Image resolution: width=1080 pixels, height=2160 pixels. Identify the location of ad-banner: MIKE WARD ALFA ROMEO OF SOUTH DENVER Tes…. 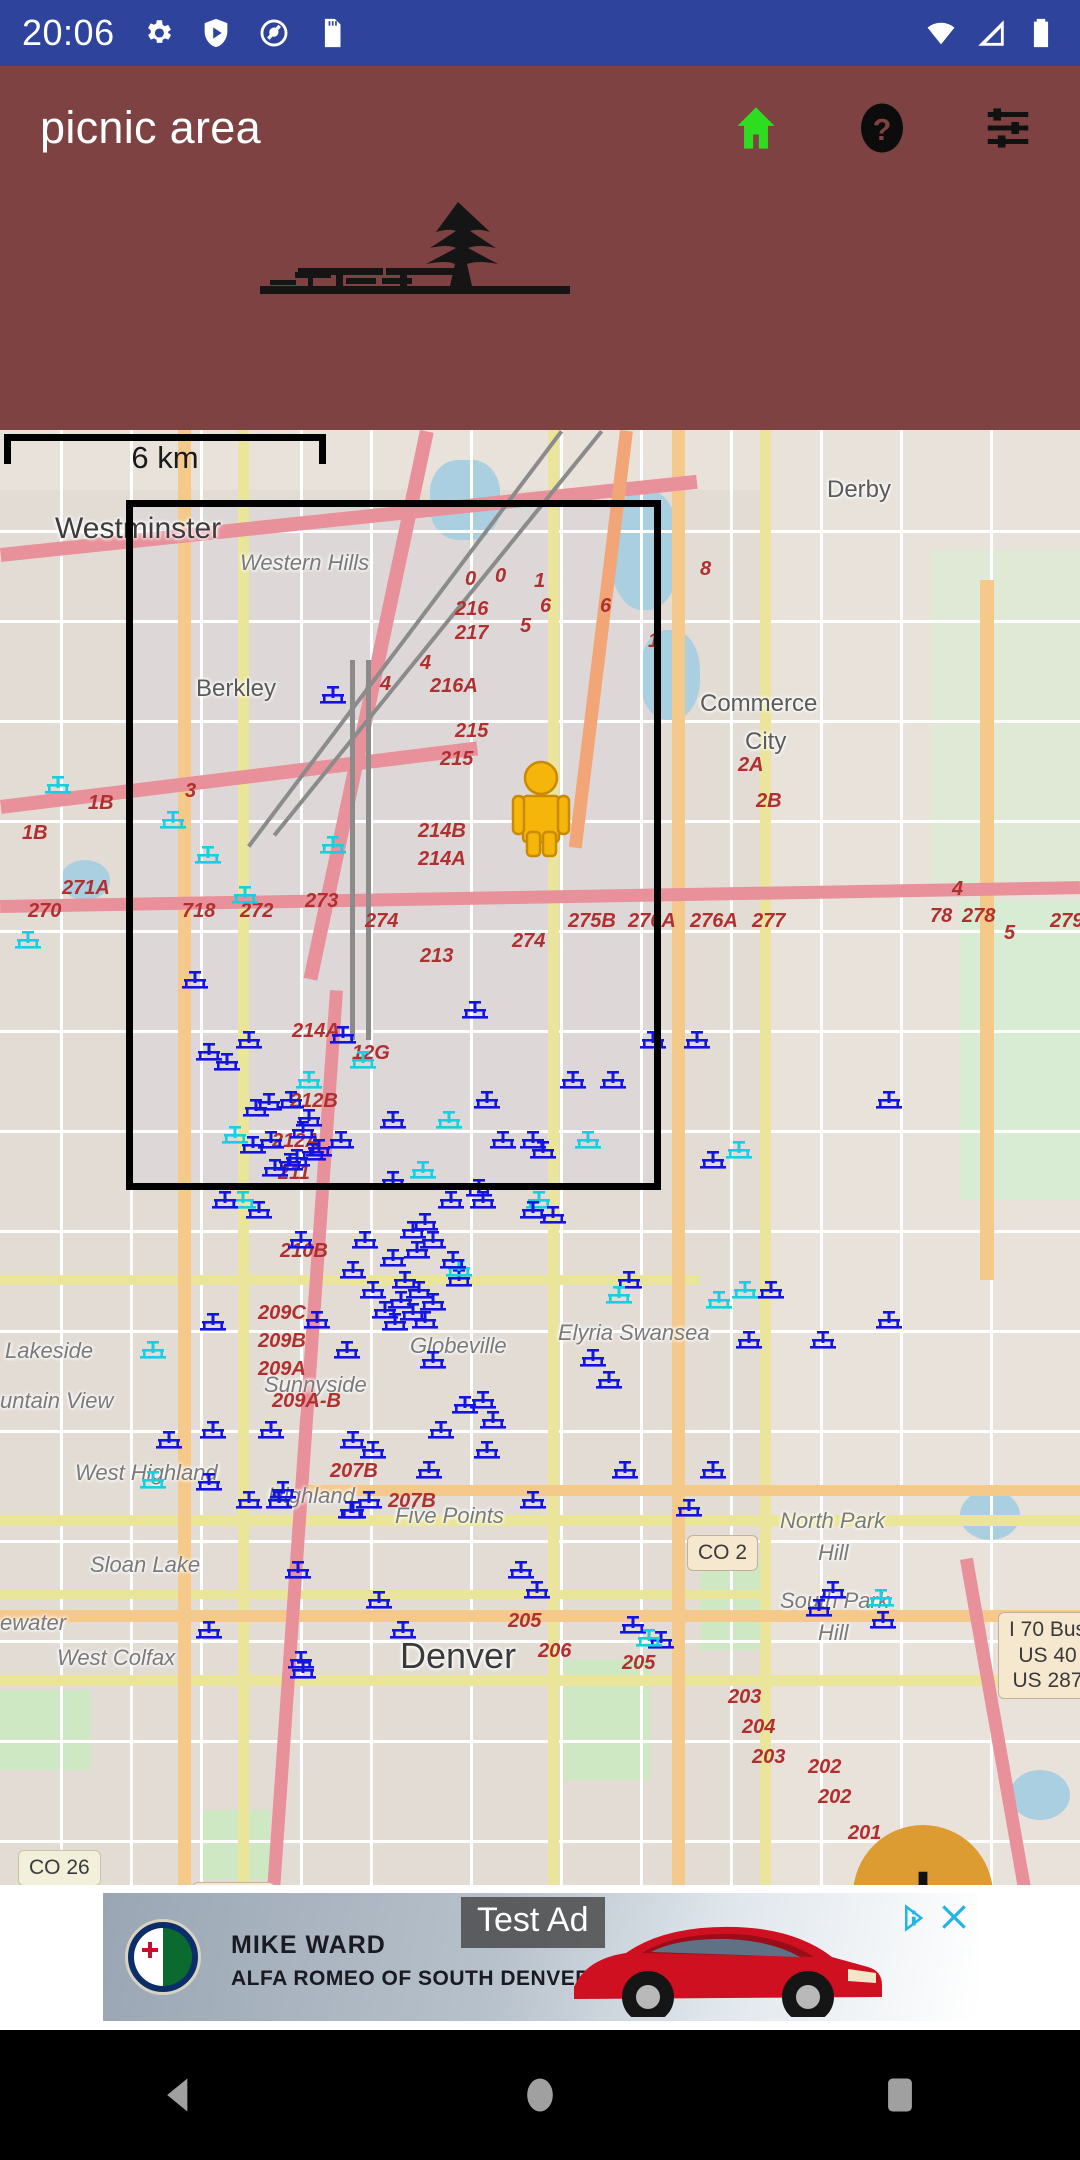
(540, 1957).